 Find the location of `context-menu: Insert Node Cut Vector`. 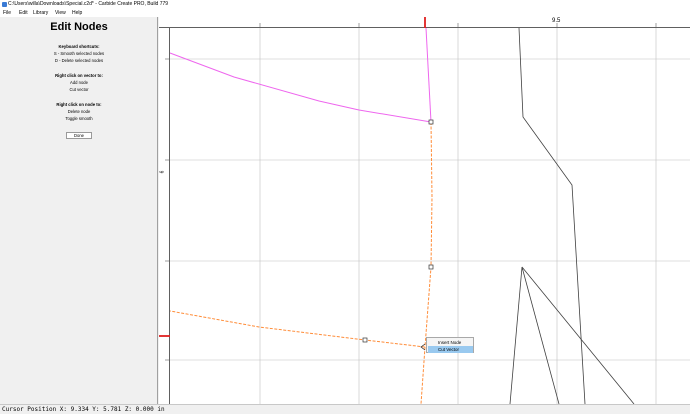

context-menu: Insert Node Cut Vector is located at coordinates (450, 345).